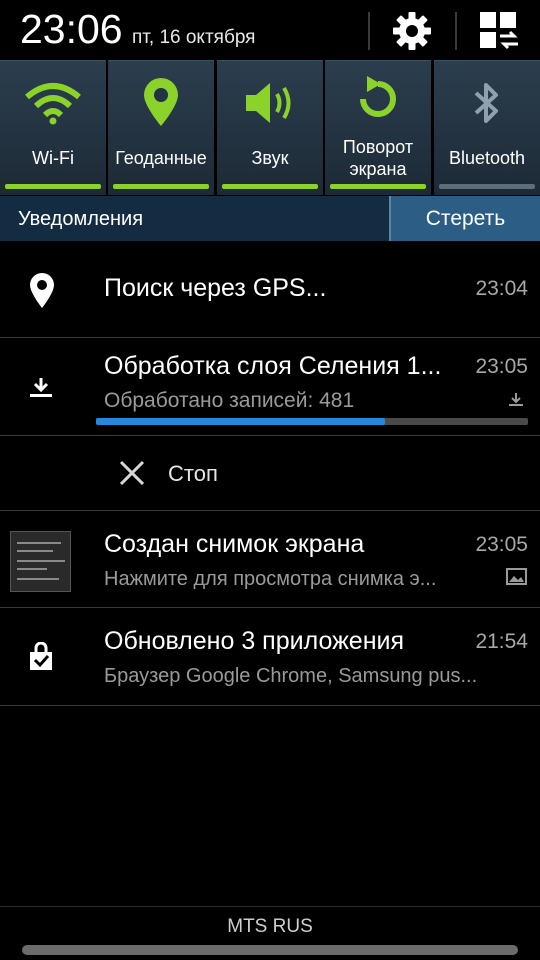 Image resolution: width=540 pixels, height=960 pixels. What do you see at coordinates (41, 387) in the screenshot?
I see `download-icon` at bounding box center [41, 387].